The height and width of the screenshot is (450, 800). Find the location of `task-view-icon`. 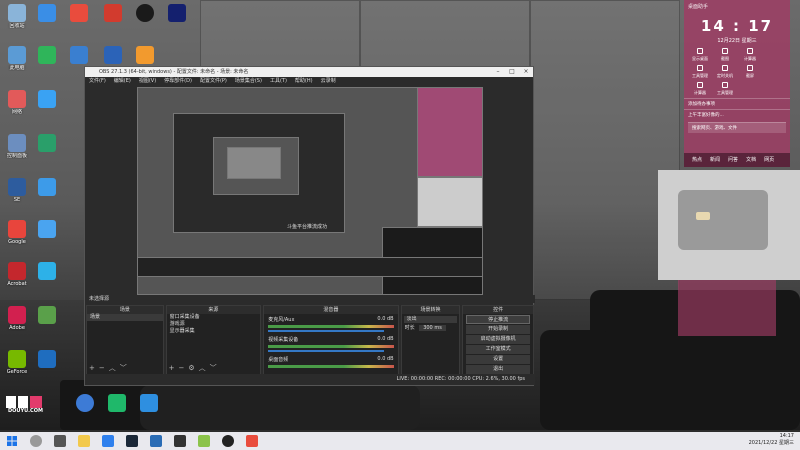

task-view-icon is located at coordinates (60, 441).